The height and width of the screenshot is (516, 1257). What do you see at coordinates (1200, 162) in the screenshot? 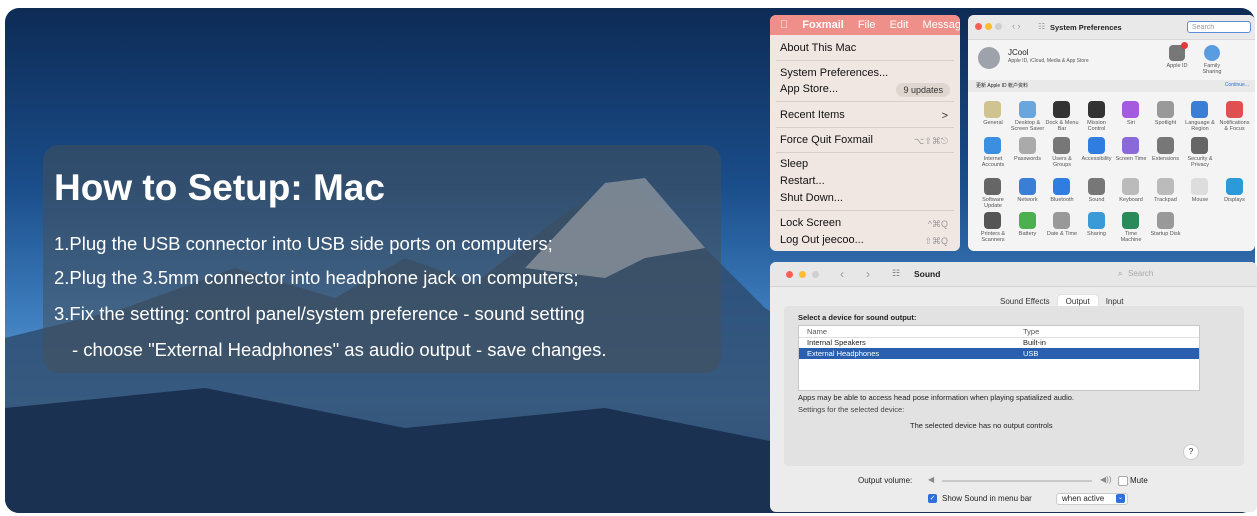
I see `security-privacy-label: Security & Privacy` at bounding box center [1200, 162].